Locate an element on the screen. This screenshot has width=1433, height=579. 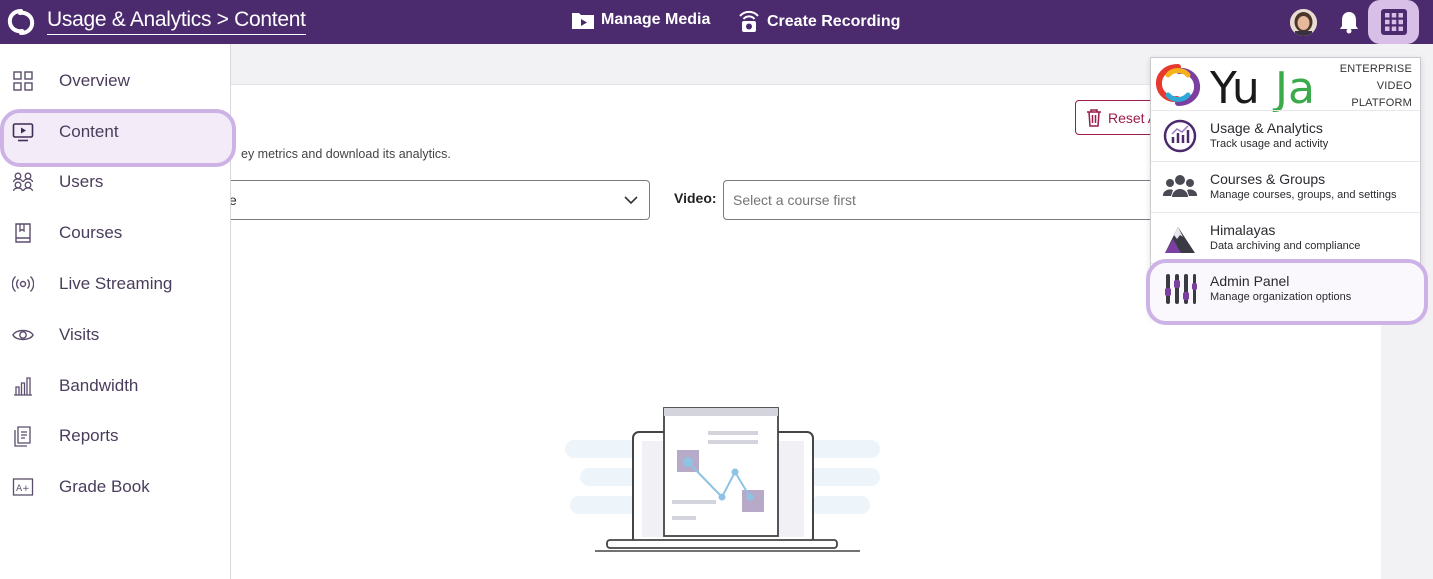
mountain-icon is located at coordinates (1180, 240).